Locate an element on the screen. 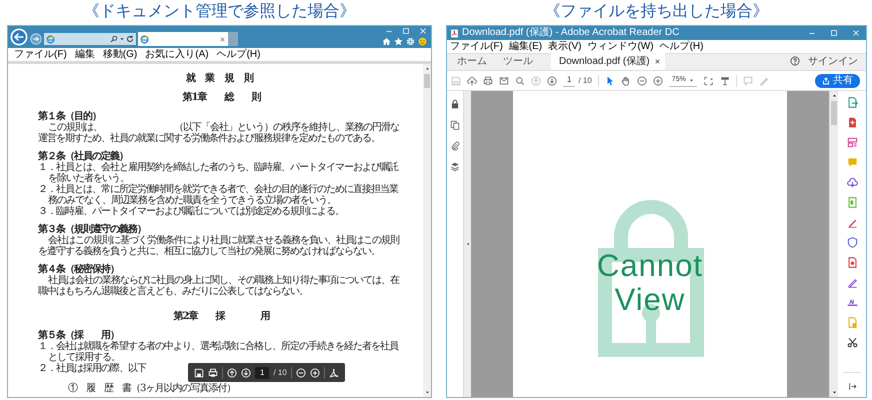  tab: Download.pdf (保護) is located at coordinates (608, 61).